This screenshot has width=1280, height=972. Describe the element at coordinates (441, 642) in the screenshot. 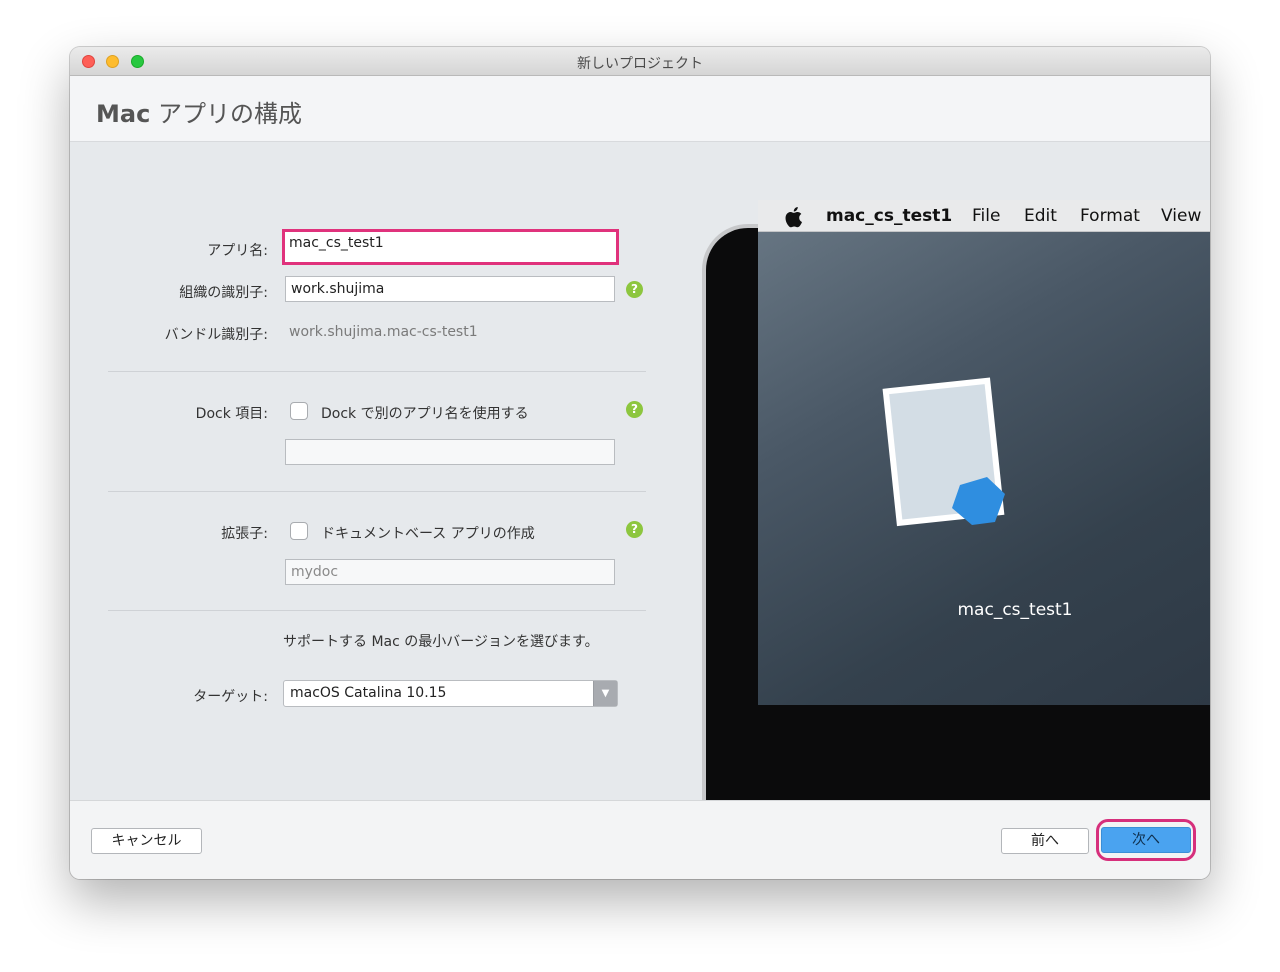

I see `target-description: サポートする Mac の最小バージョンを選びます。` at that location.